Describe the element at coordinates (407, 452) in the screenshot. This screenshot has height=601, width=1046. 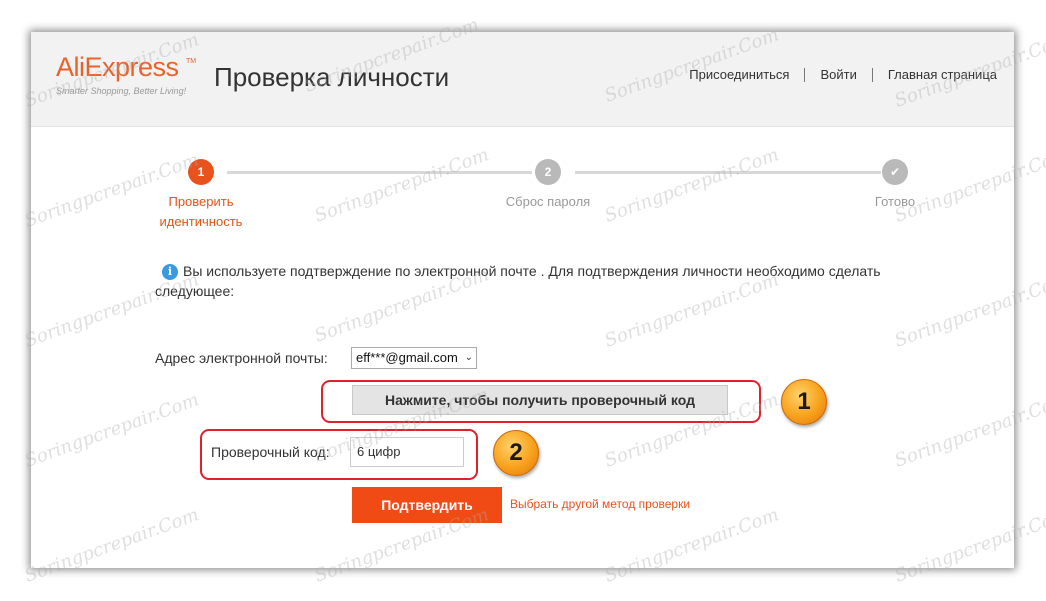
I see `verification-code-input: 6 цифр` at that location.